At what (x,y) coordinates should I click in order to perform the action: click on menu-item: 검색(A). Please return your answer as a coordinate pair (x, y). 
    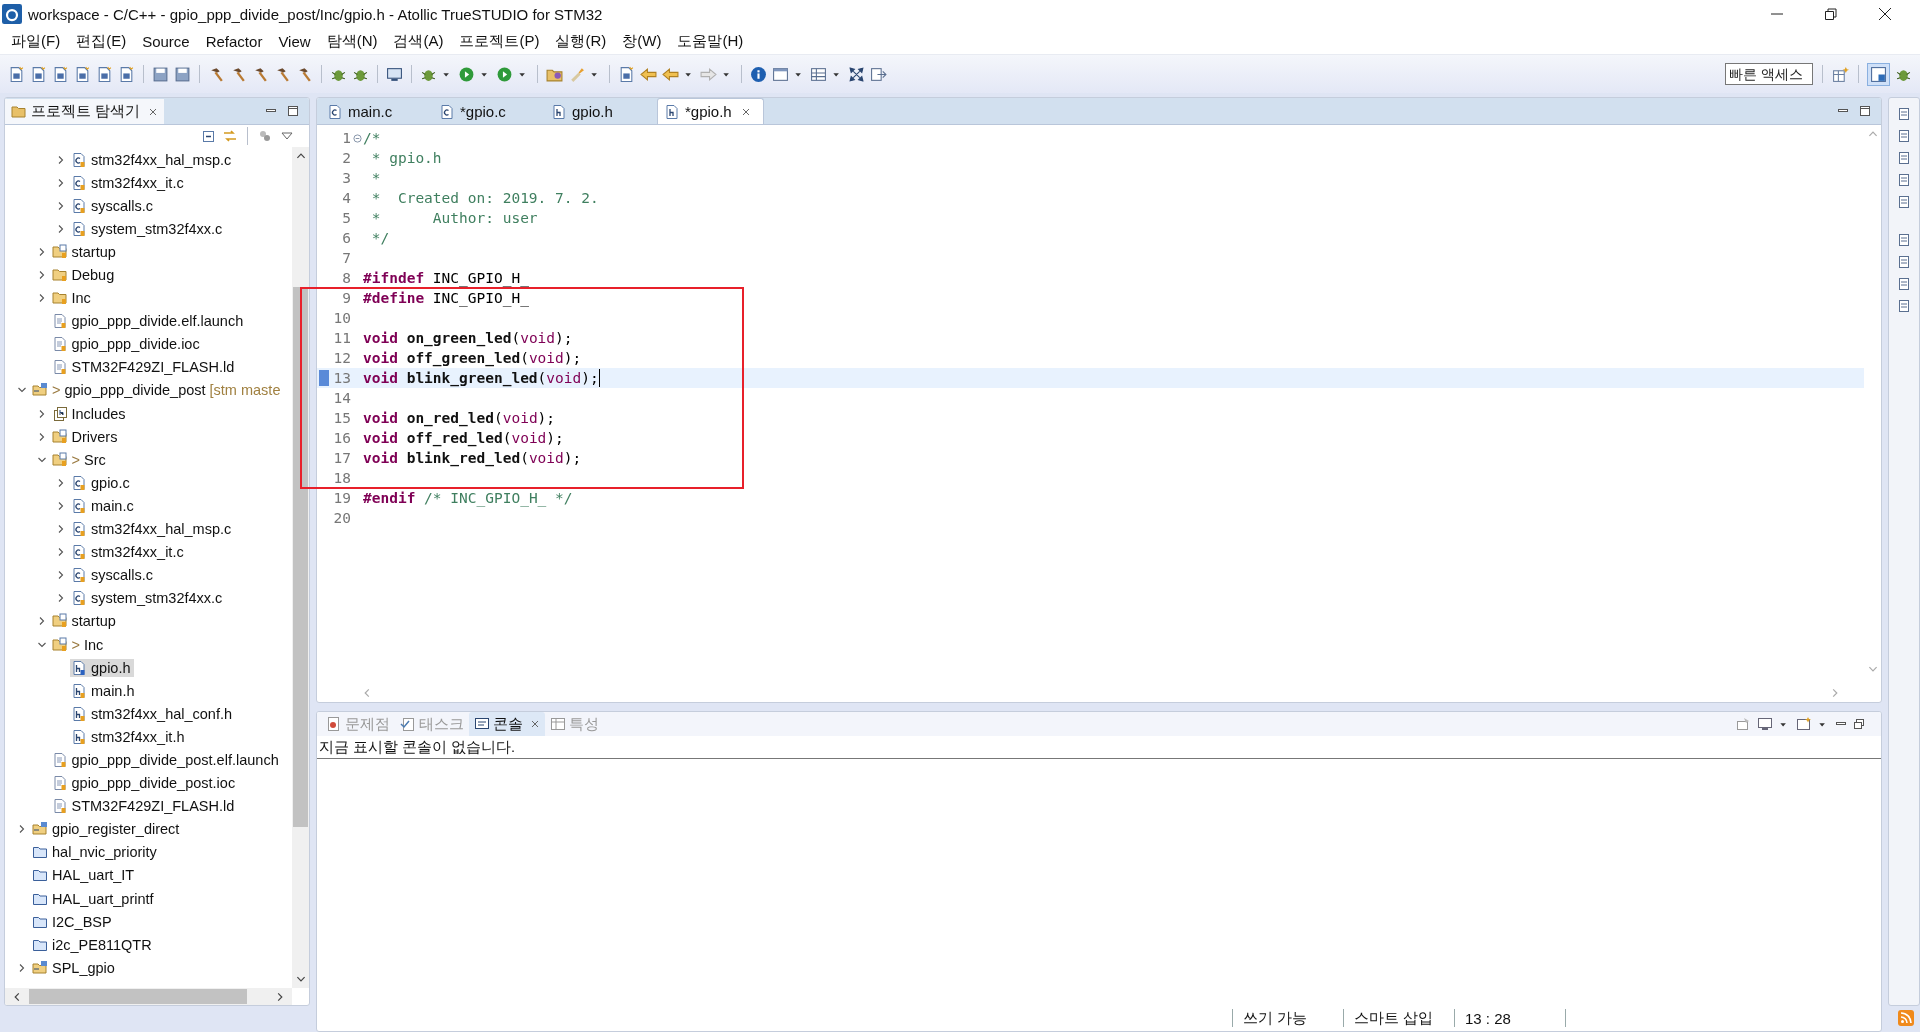
    Looking at the image, I should click on (418, 41).